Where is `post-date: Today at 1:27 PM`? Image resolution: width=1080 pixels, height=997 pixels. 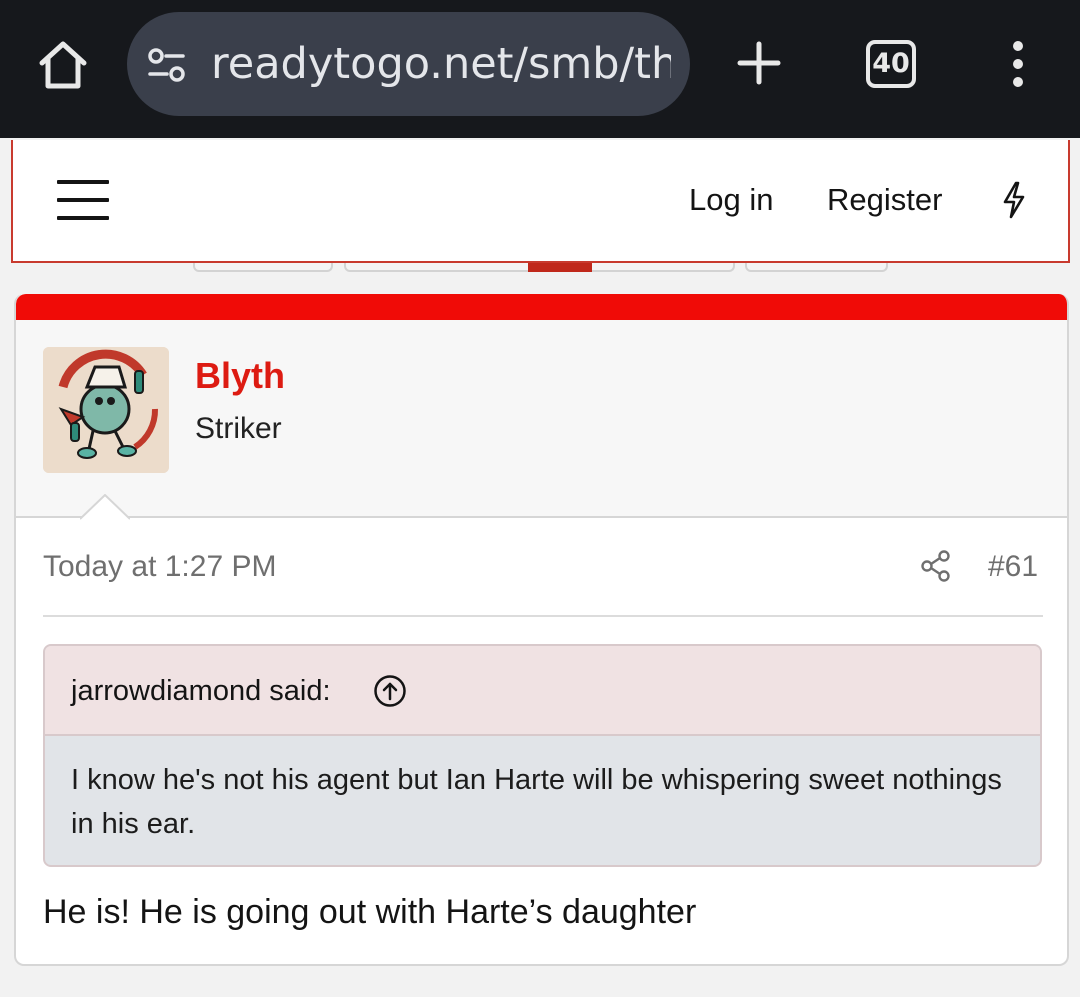 post-date: Today at 1:27 PM is located at coordinates (159, 567).